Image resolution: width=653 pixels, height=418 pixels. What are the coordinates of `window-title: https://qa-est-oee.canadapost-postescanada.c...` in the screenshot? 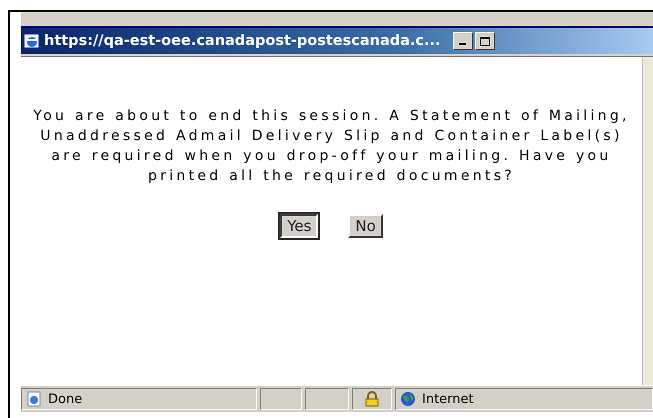 It's located at (242, 41).